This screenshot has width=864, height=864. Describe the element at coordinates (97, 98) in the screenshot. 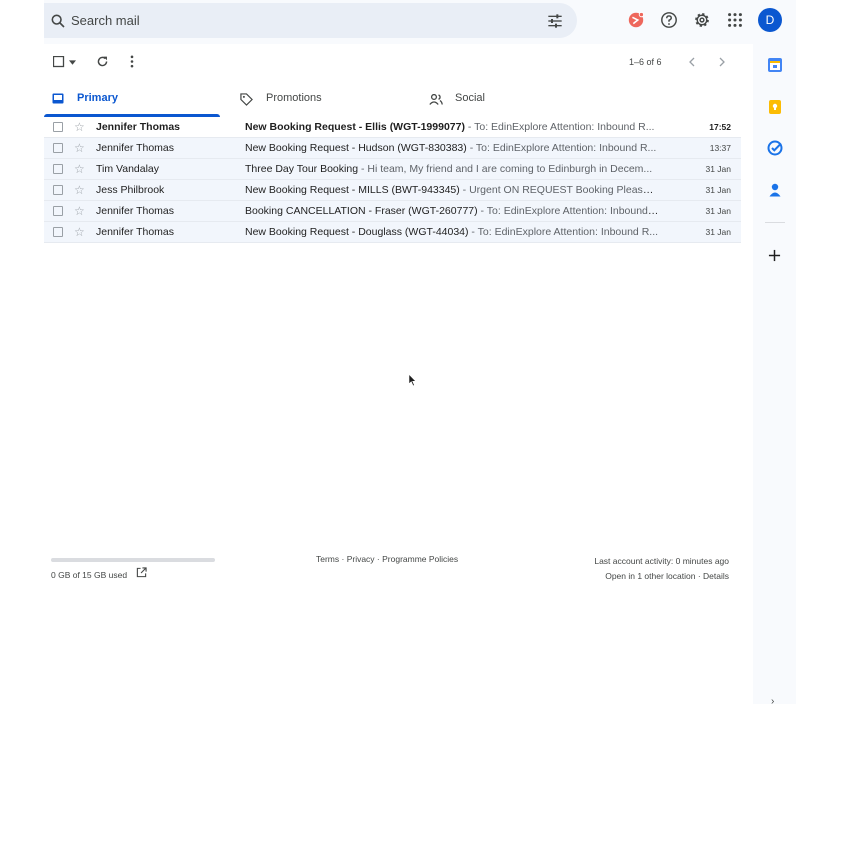

I see `tab-primary-label: Primary` at that location.